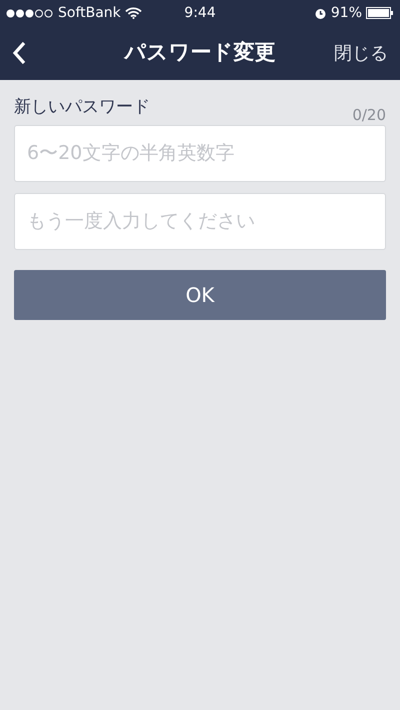 This screenshot has width=400, height=710. Describe the element at coordinates (133, 13) in the screenshot. I see `wifi-icon` at that location.